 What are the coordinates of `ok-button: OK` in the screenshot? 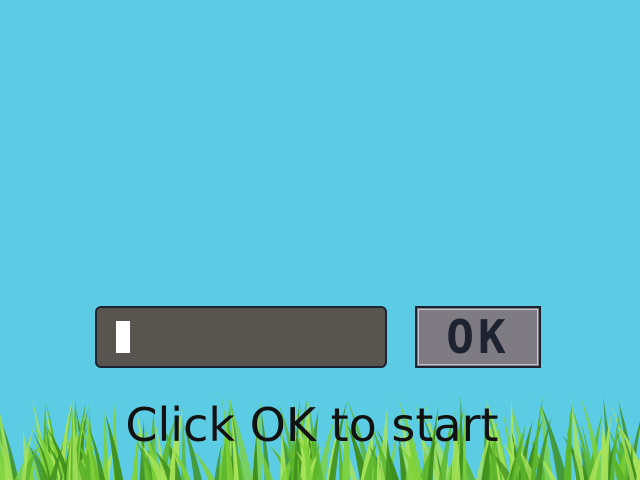 It's located at (478, 337).